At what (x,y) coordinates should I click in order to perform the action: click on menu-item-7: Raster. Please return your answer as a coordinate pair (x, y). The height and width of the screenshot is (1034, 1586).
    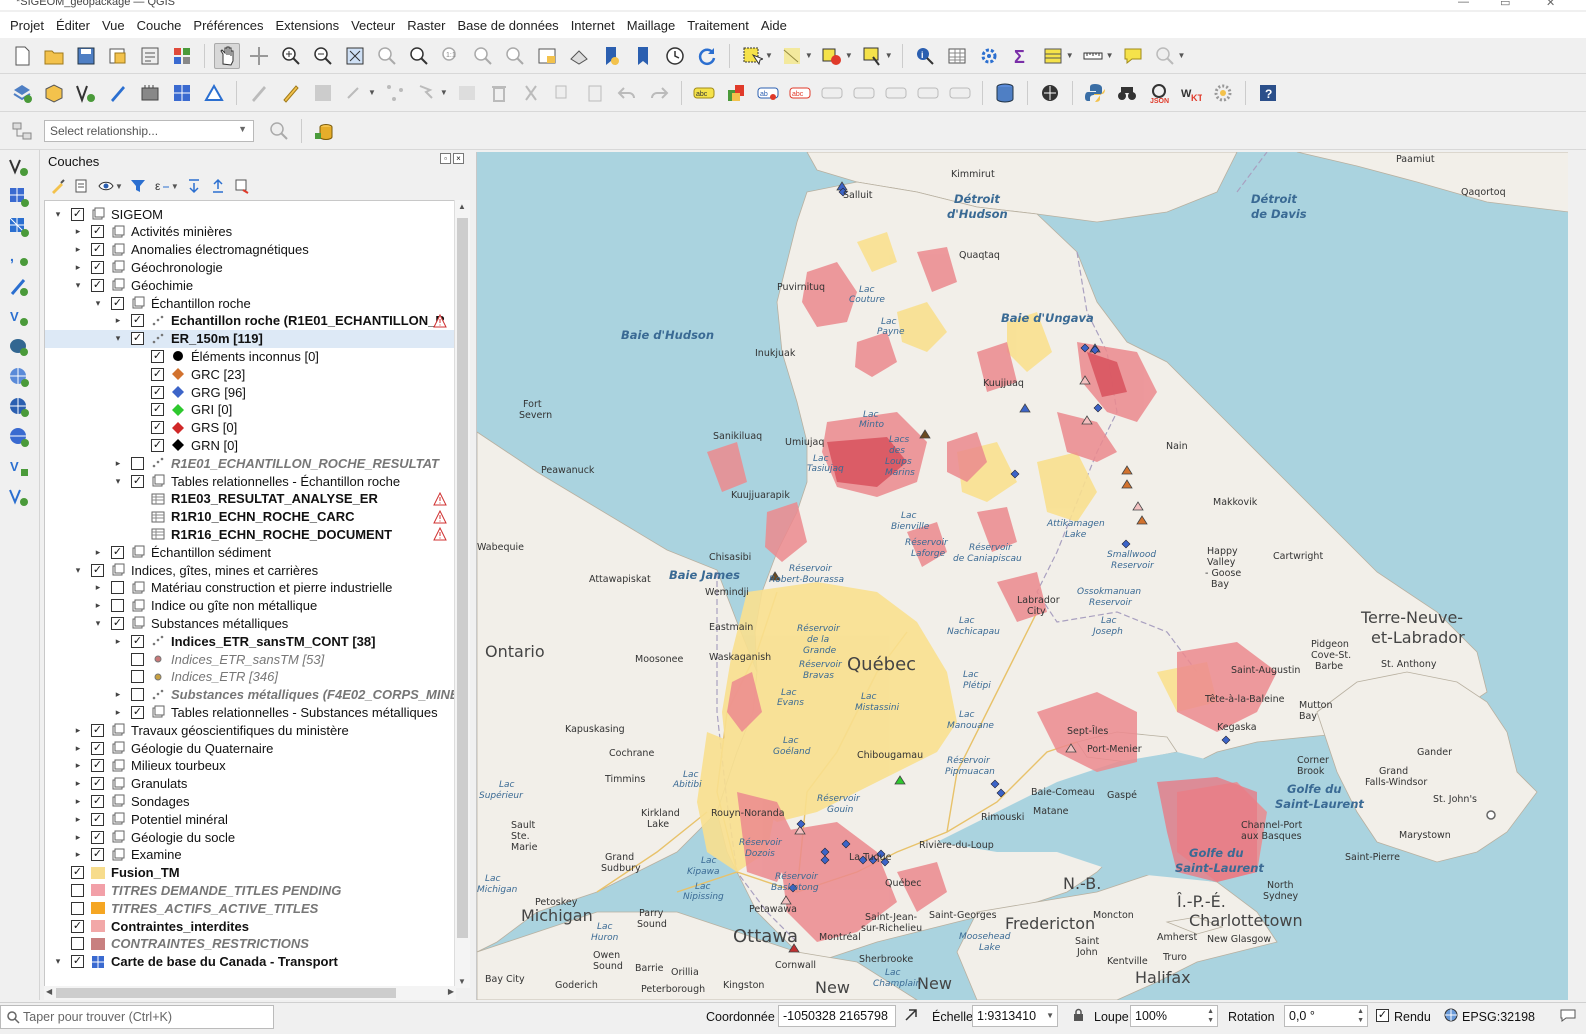
    Looking at the image, I should click on (426, 25).